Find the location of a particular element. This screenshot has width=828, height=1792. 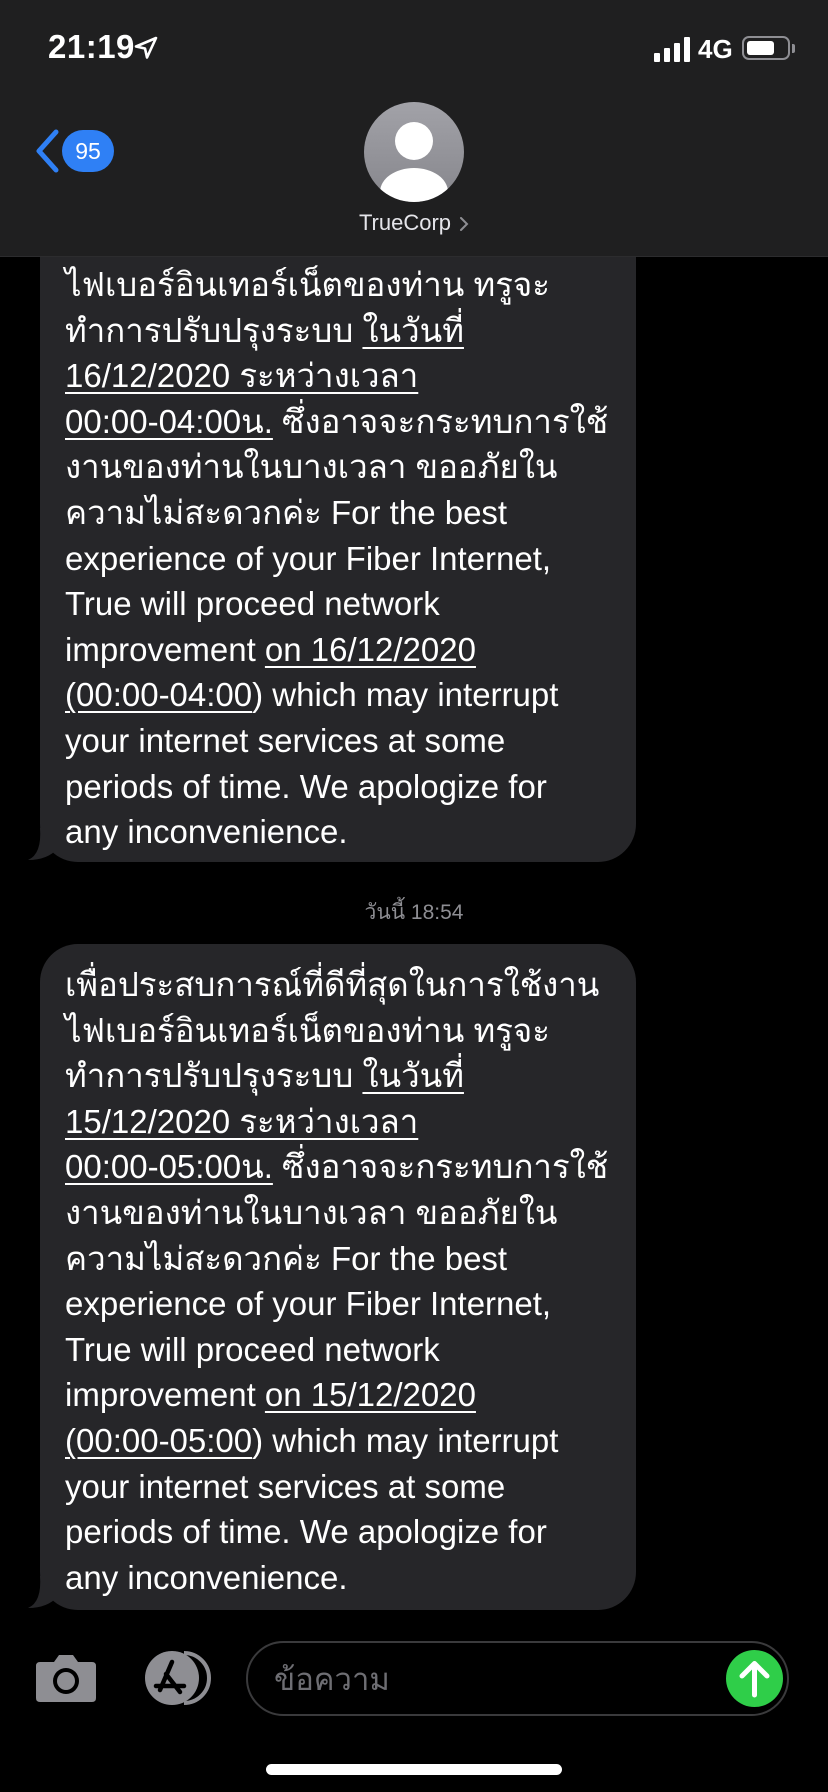

contact-avatar is located at coordinates (414, 152).